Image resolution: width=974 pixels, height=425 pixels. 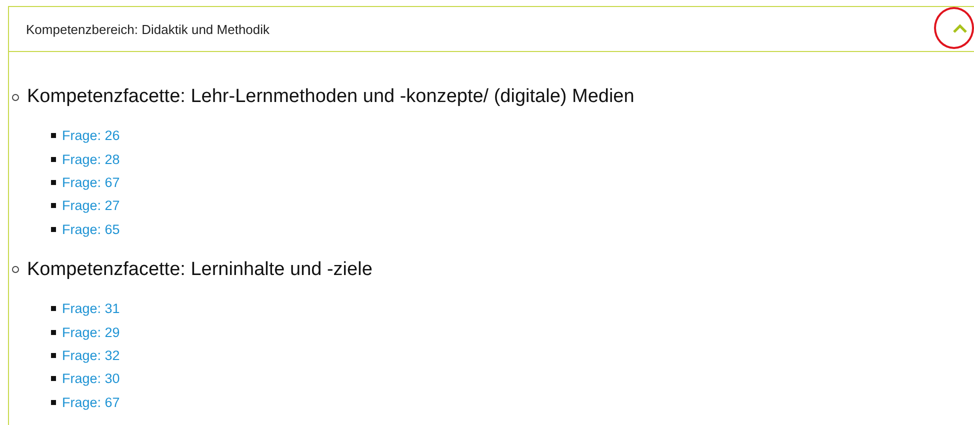 What do you see at coordinates (148, 29) in the screenshot?
I see `section-title: Kompetenzbereich: Didaktik und Methodik` at bounding box center [148, 29].